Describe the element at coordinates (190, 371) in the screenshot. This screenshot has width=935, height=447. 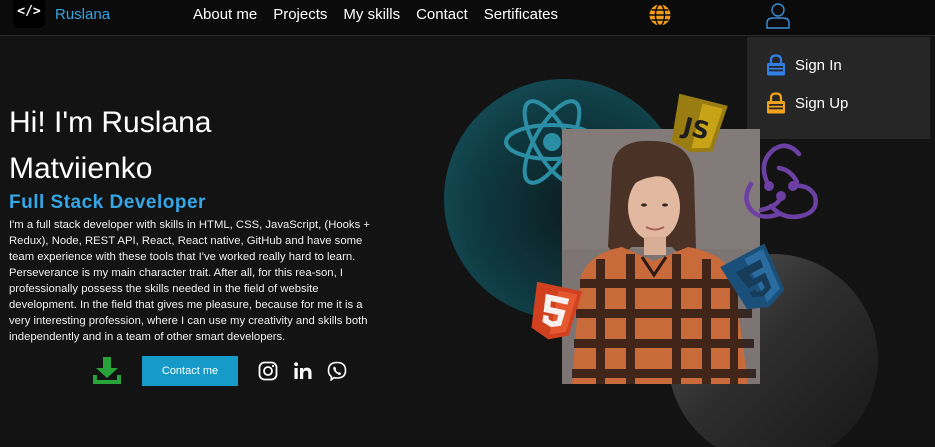
I see `contact-me-button: Contact me` at that location.